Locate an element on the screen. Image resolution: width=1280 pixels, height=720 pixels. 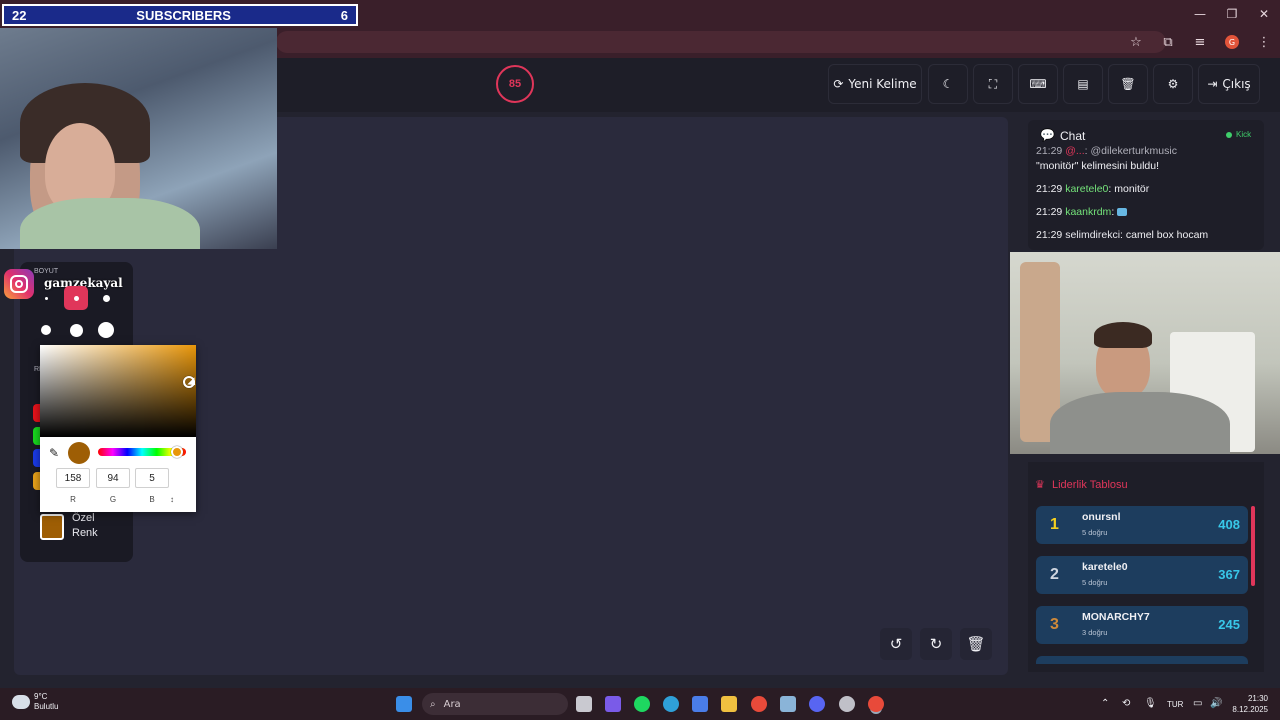
chat-message: 21:29 selimdirekci: camel box hocam is located at coordinates (1122, 235).